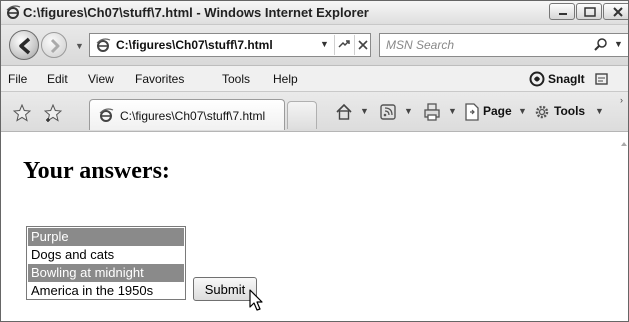 The width and height of the screenshot is (629, 322). I want to click on maximize-icon, so click(590, 12).